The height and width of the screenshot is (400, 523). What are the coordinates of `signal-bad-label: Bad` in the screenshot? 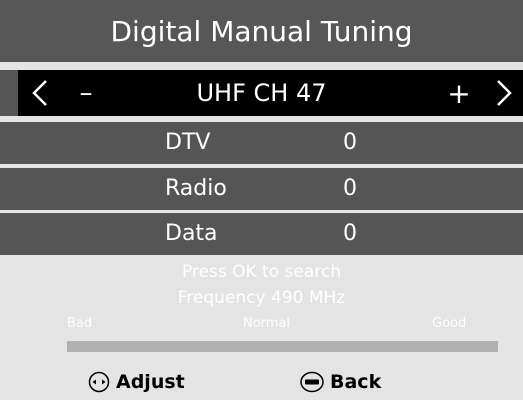 It's located at (80, 323).